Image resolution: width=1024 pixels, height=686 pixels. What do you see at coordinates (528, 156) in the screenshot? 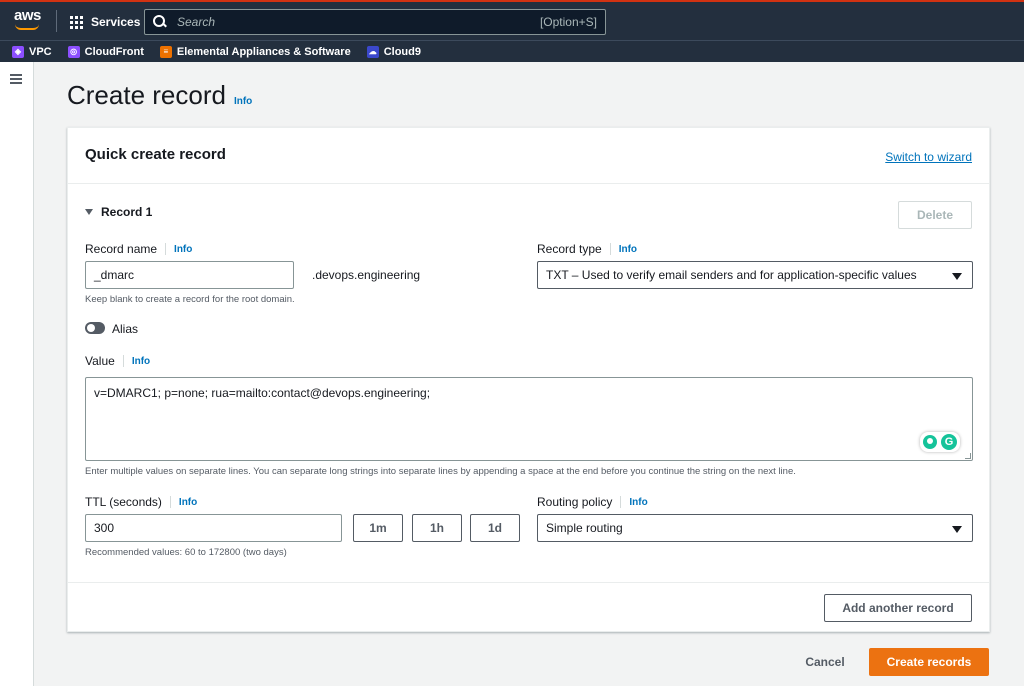
I see `container-header: Quick create record Switch to wizard` at bounding box center [528, 156].